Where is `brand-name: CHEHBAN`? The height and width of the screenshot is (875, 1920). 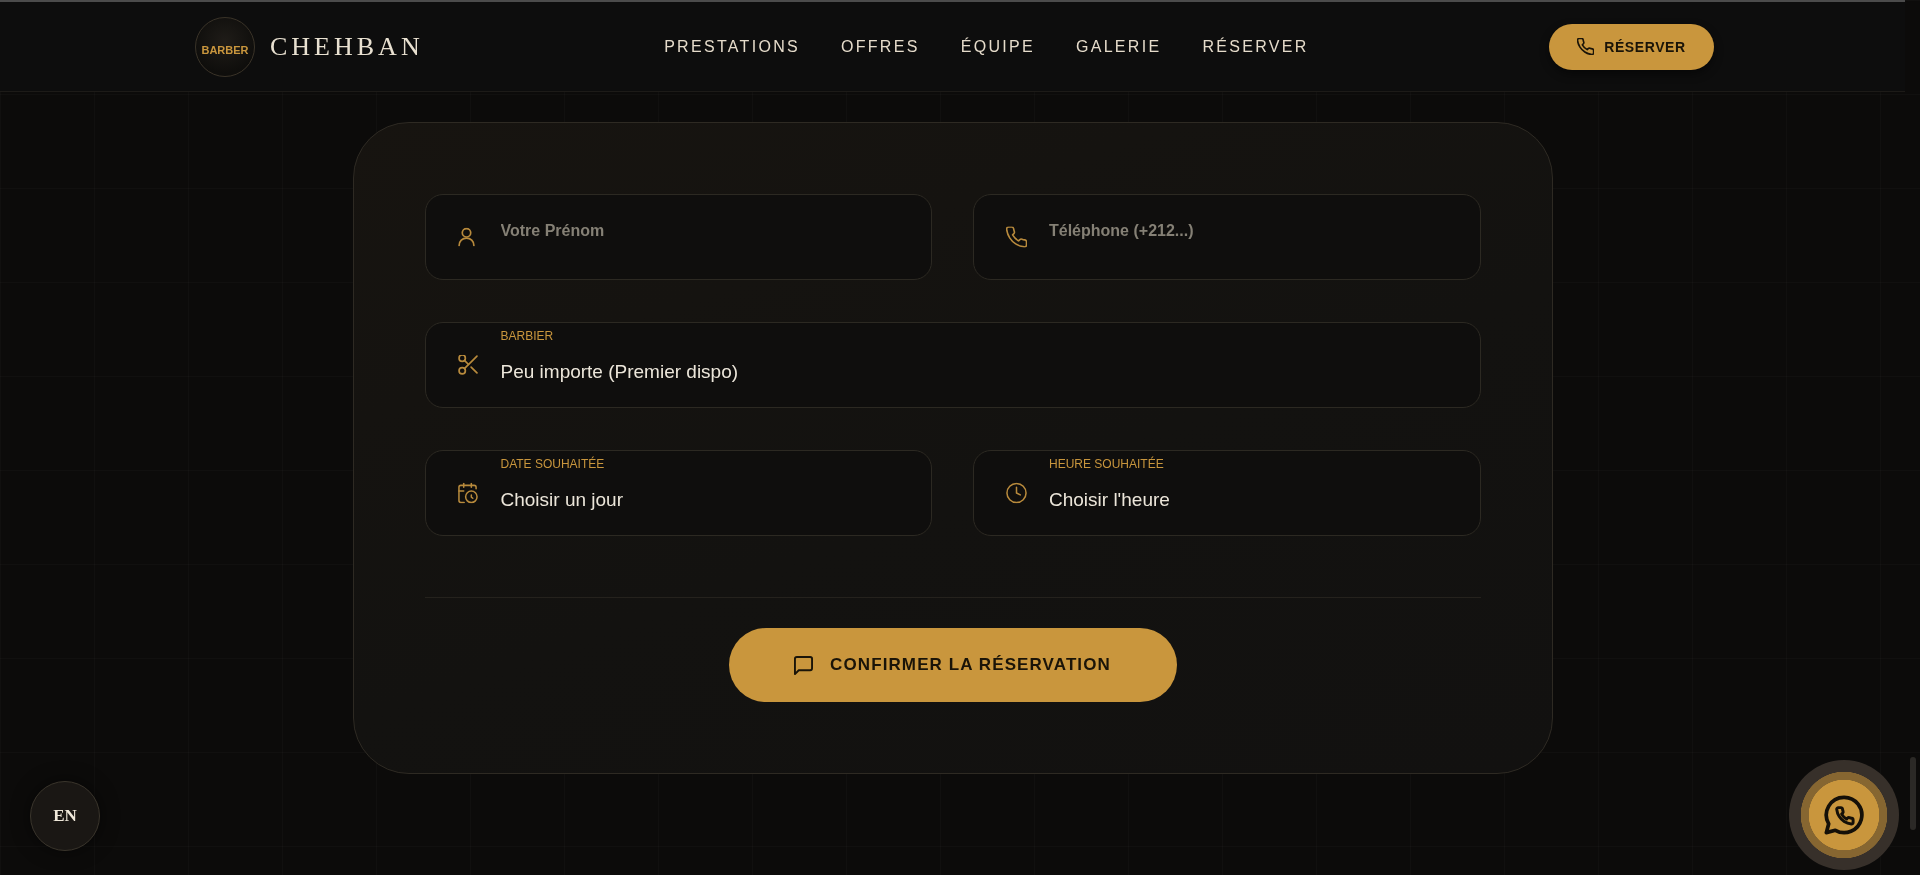
brand-name: CHEHBAN is located at coordinates (347, 46).